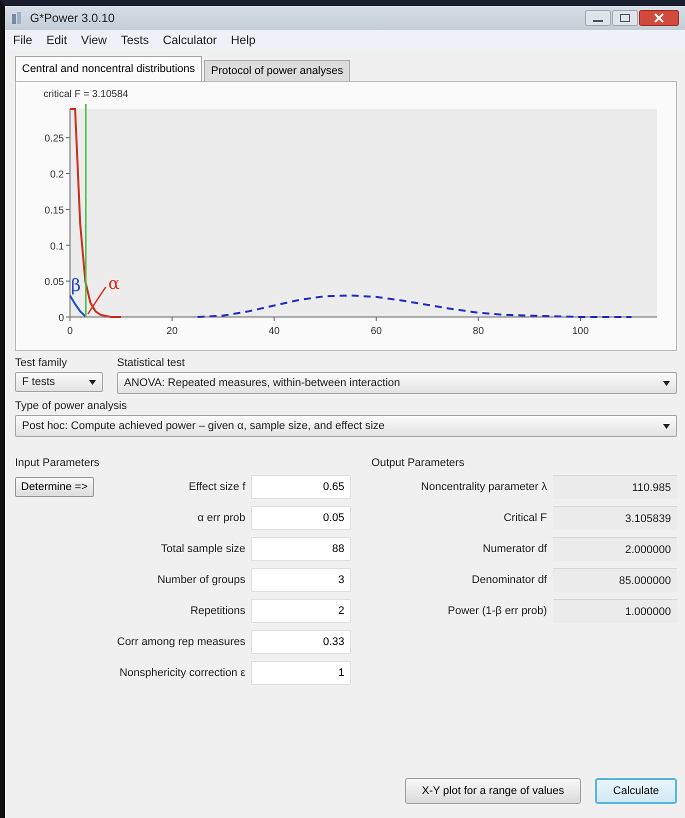 The height and width of the screenshot is (818, 685). Describe the element at coordinates (514, 549) in the screenshot. I see `parameter-label: Numerator df` at that location.